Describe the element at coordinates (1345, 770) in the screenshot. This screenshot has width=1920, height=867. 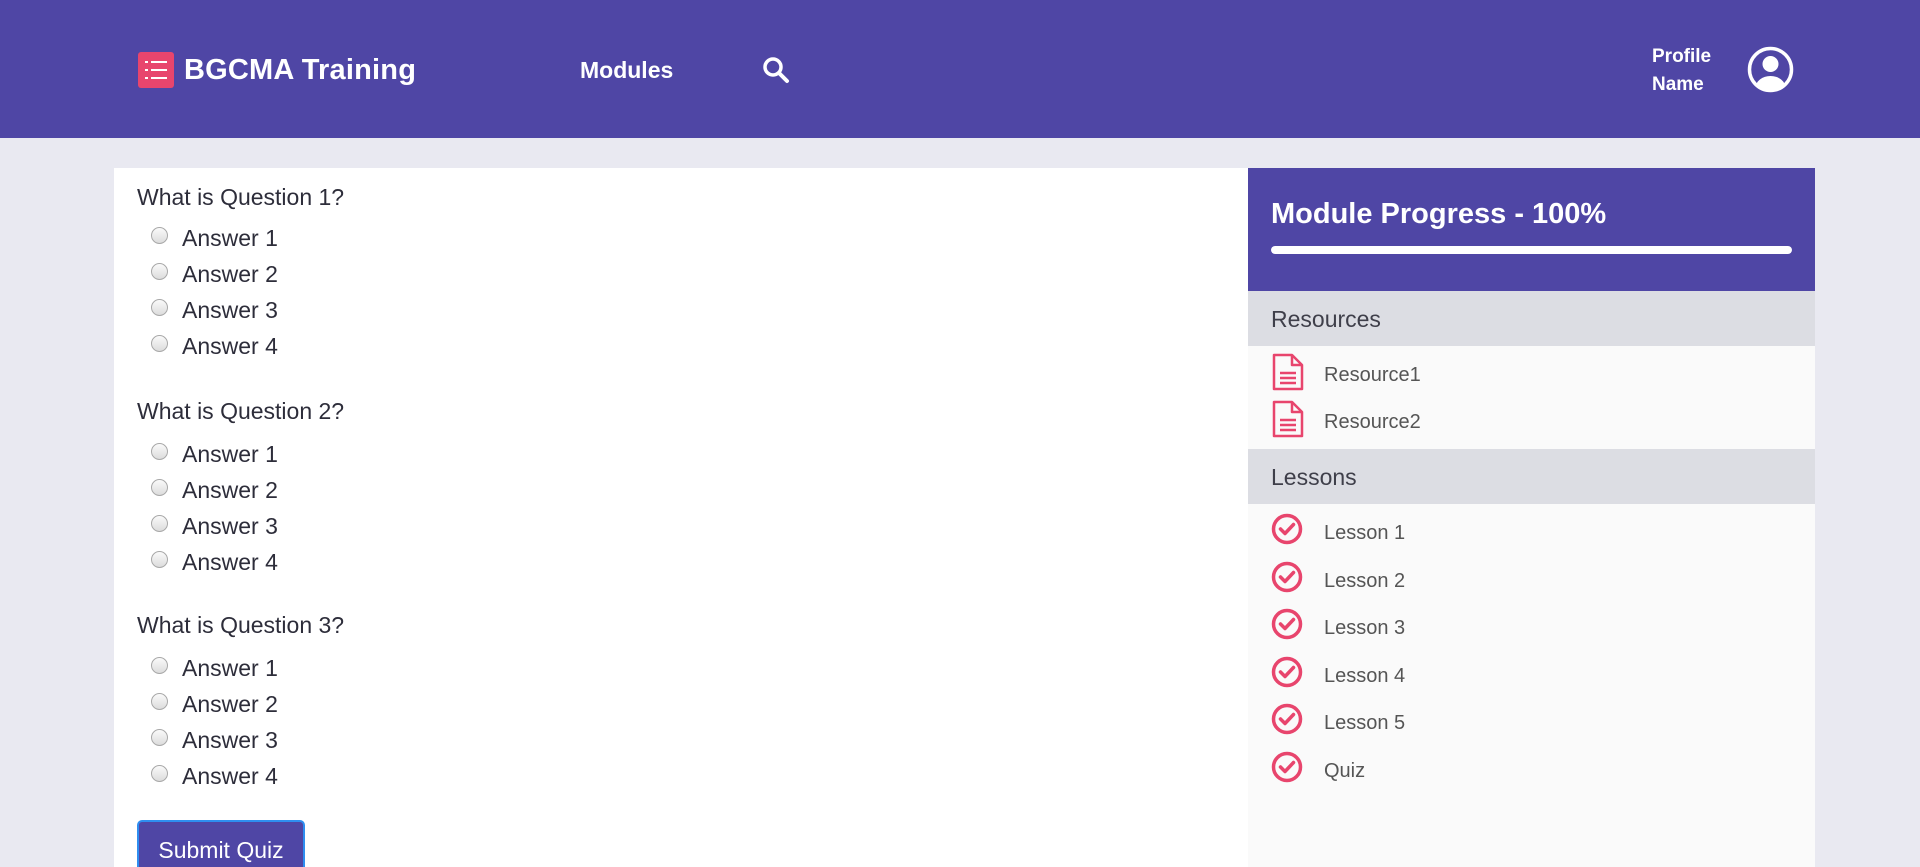
I see `lesson-label: Quiz` at that location.